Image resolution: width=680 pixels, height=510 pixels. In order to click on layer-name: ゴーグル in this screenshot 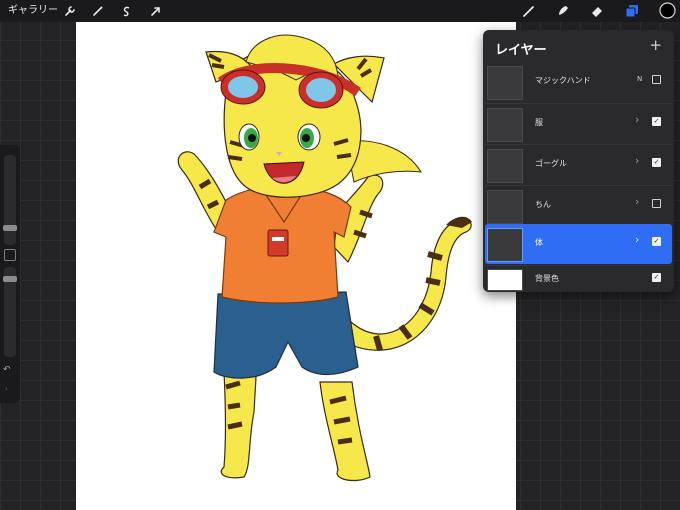, I will do `click(551, 163)`.